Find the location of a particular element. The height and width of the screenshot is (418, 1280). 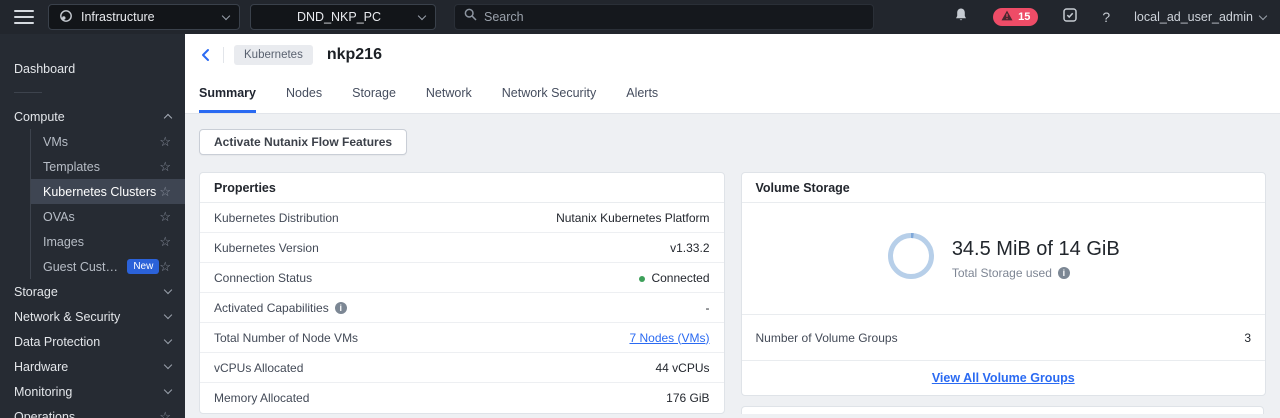

sidebar-section-hardware: Hardware is located at coordinates (92, 366).